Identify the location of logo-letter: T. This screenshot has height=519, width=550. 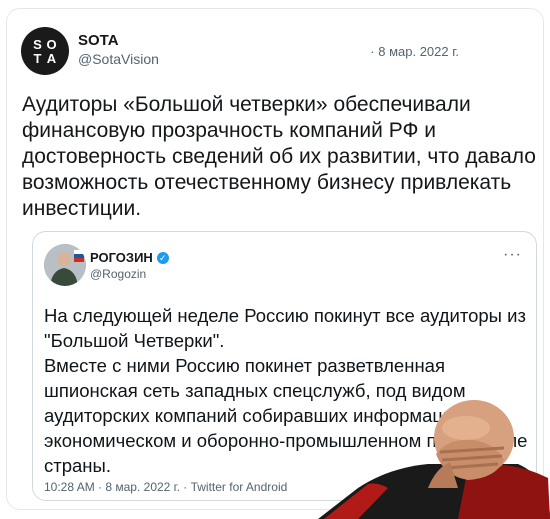
(38, 58).